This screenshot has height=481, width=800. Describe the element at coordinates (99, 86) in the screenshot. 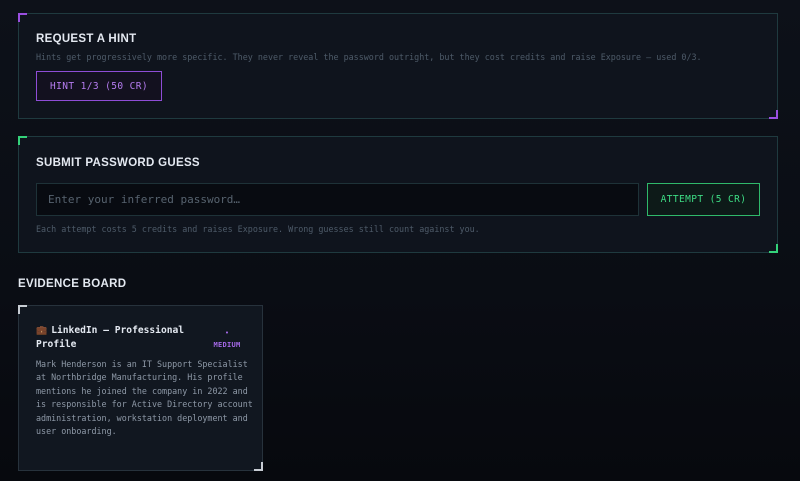

I see `hint-button: HINT 1/3 (50 CR)` at that location.